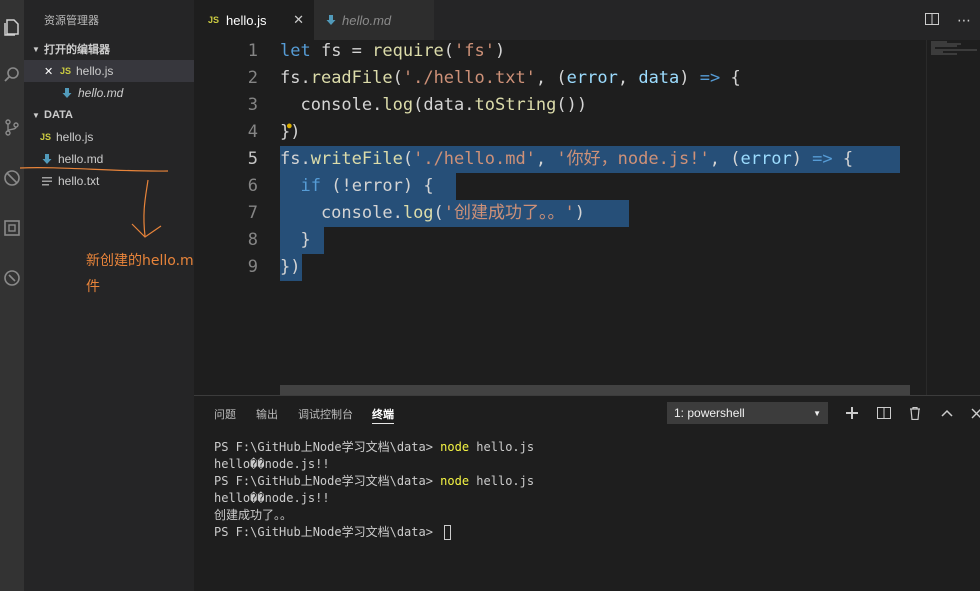  I want to click on open-editors-header: ▼ 打开的编辑器, so click(109, 49).